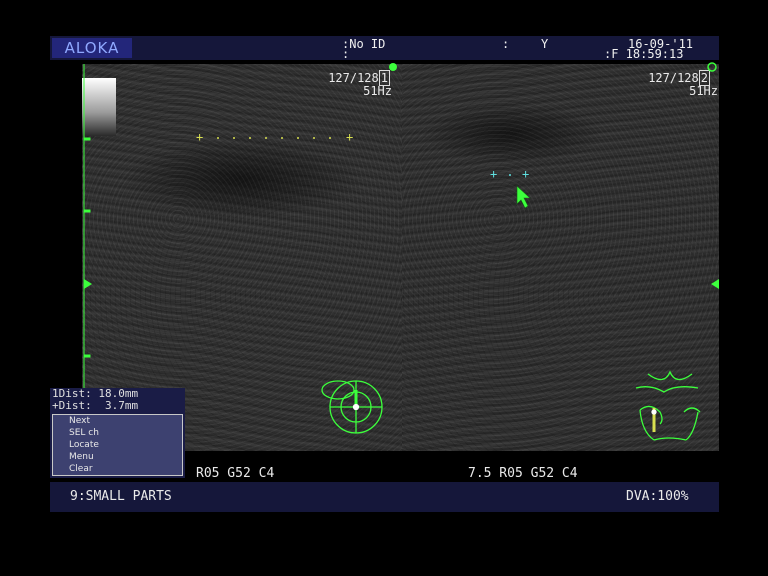 This screenshot has height=576, width=768. What do you see at coordinates (393, 67) in the screenshot?
I see `focus-marker-left` at bounding box center [393, 67].